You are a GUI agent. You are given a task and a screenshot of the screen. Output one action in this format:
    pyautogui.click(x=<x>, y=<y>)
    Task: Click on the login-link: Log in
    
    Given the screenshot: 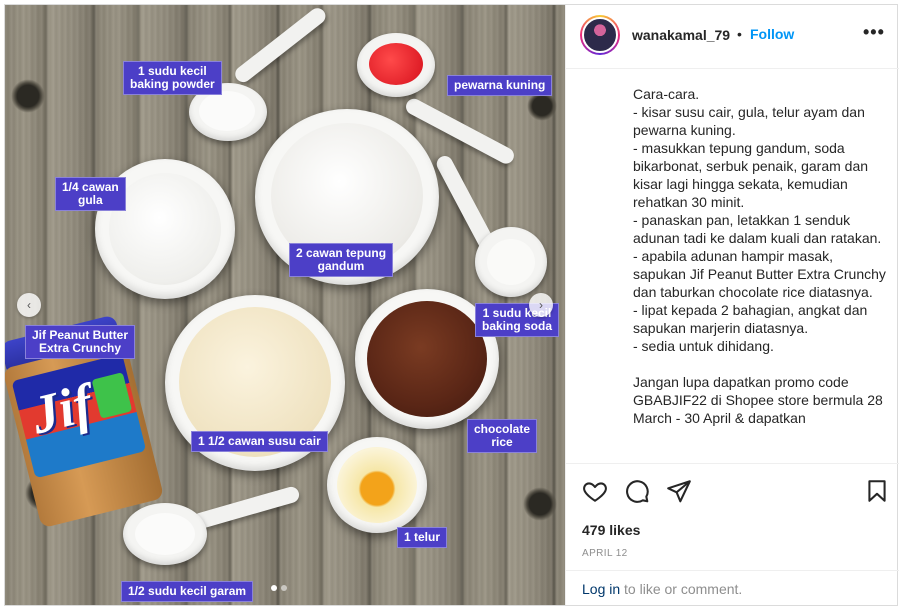 What is the action you would take?
    pyautogui.click(x=601, y=589)
    